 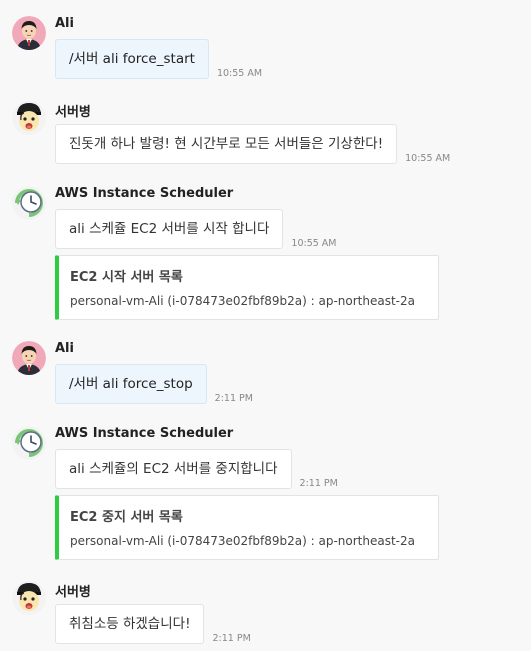 What do you see at coordinates (226, 144) in the screenshot?
I see `message-text: 진돗개 하나 발령! 현 시간부로 모든 서버들은 기상한다!` at bounding box center [226, 144].